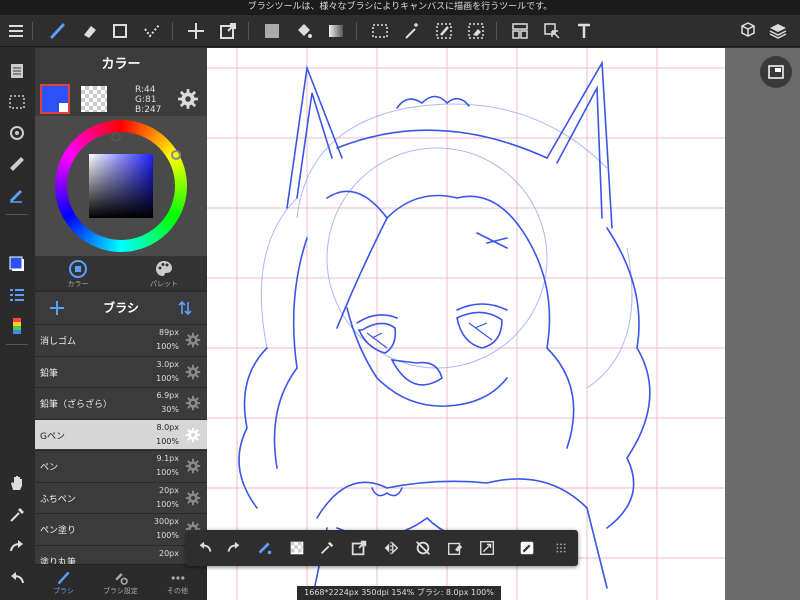  I want to click on brush-icon, so click(58, 31).